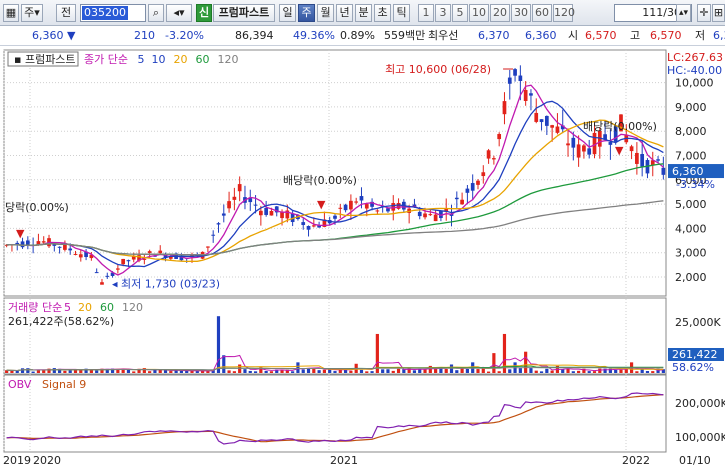 The image size is (725, 467). Describe the element at coordinates (500, 13) in the screenshot. I see `interval-button-20: 20` at that location.